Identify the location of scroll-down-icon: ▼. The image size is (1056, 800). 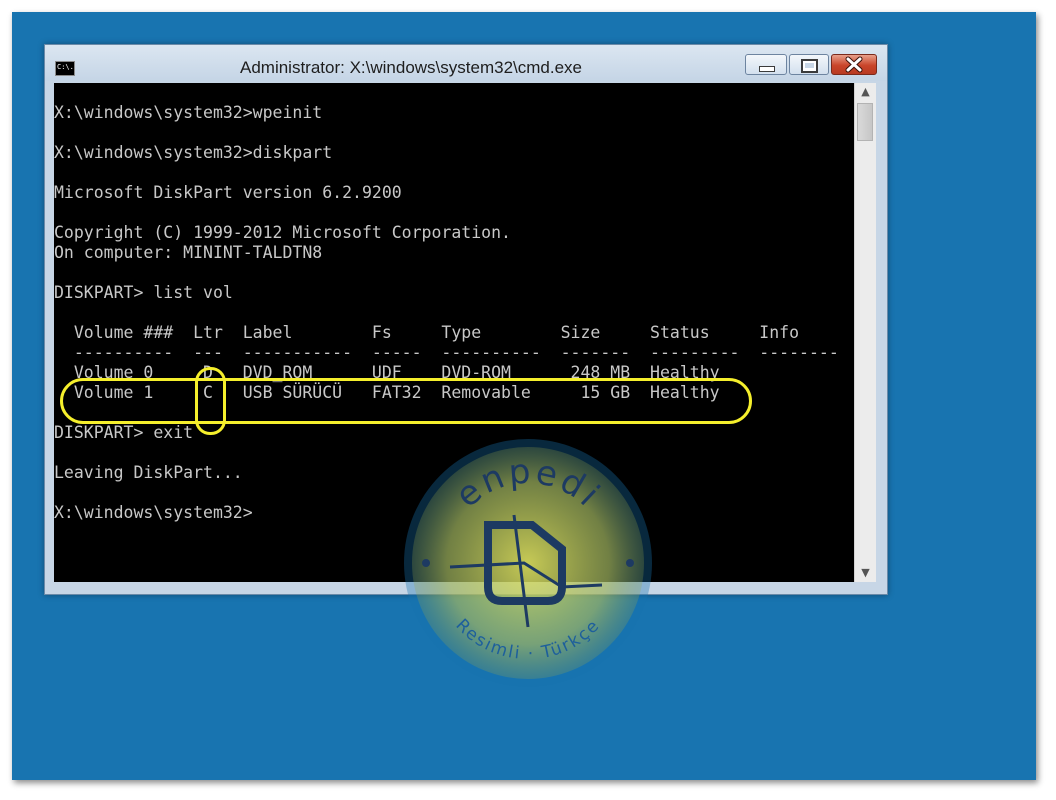
(865, 573).